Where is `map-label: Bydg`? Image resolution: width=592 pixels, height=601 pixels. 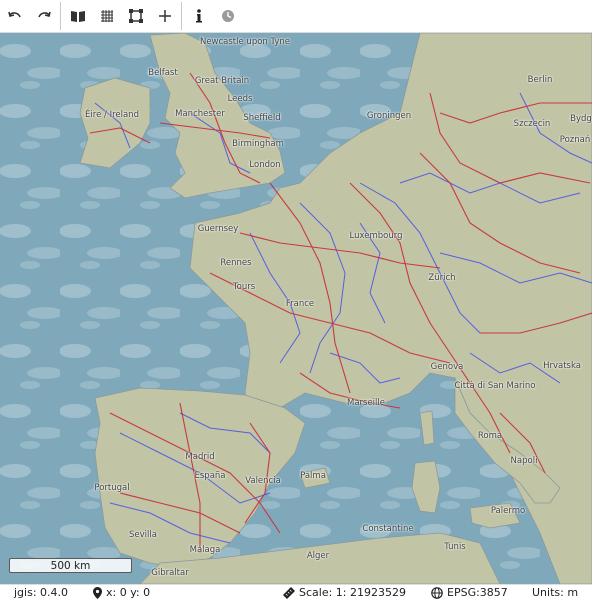
map-label: Bydg is located at coordinates (581, 119).